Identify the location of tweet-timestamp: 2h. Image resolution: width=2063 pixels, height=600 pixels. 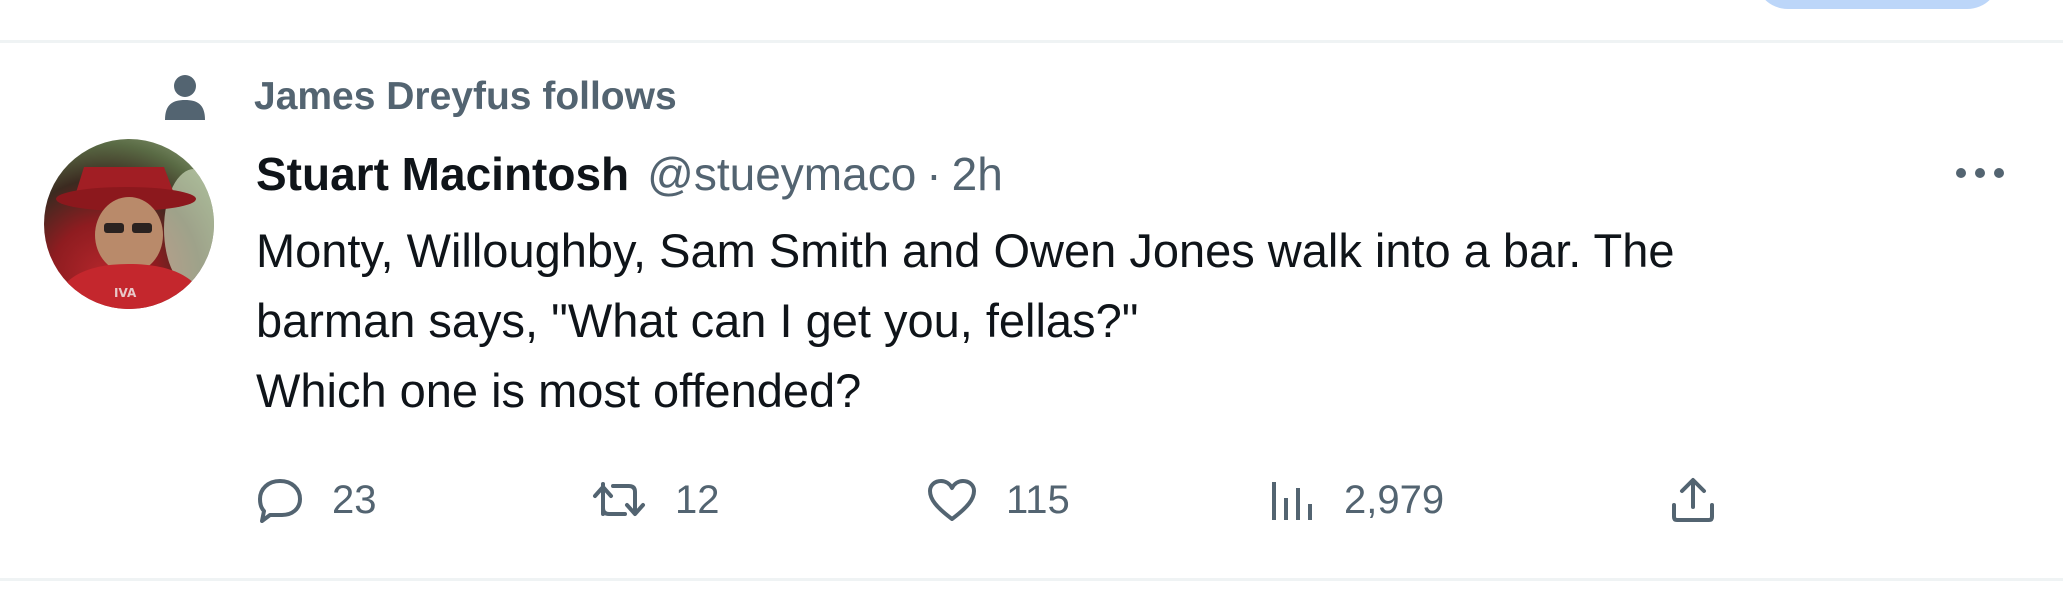
(977, 174).